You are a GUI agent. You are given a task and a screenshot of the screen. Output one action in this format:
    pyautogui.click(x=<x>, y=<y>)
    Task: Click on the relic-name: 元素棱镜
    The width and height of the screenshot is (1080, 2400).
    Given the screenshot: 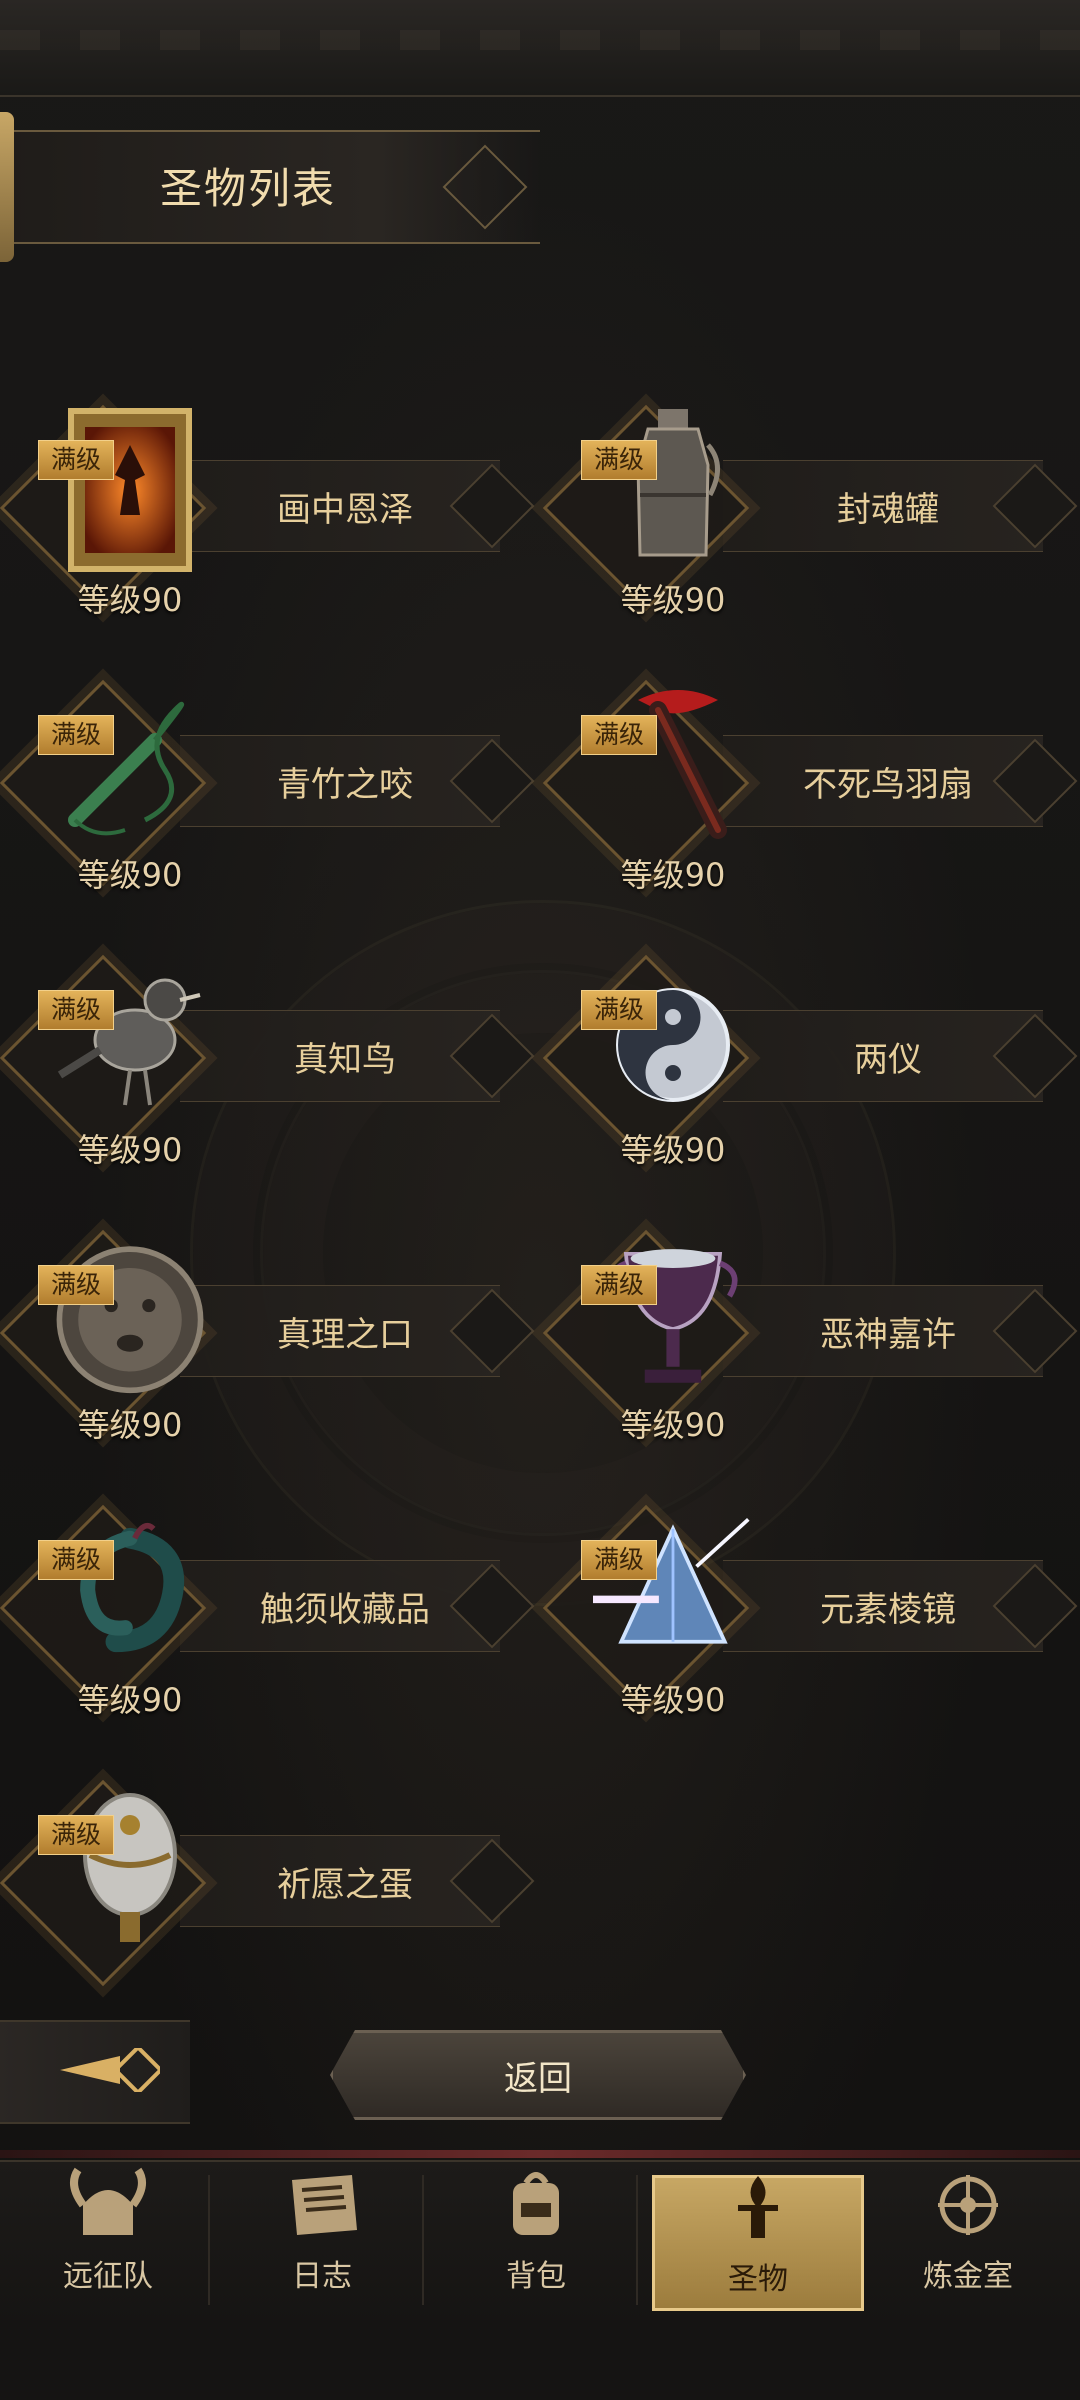 What is the action you would take?
    pyautogui.click(x=888, y=1610)
    